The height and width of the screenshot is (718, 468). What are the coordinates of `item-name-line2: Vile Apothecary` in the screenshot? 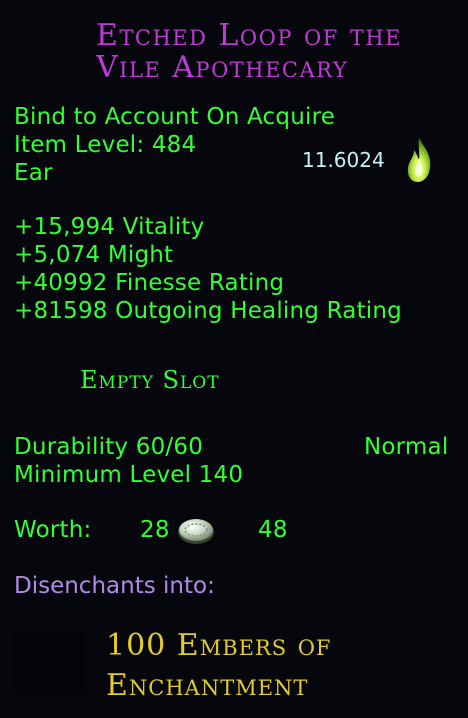 It's located at (222, 67).